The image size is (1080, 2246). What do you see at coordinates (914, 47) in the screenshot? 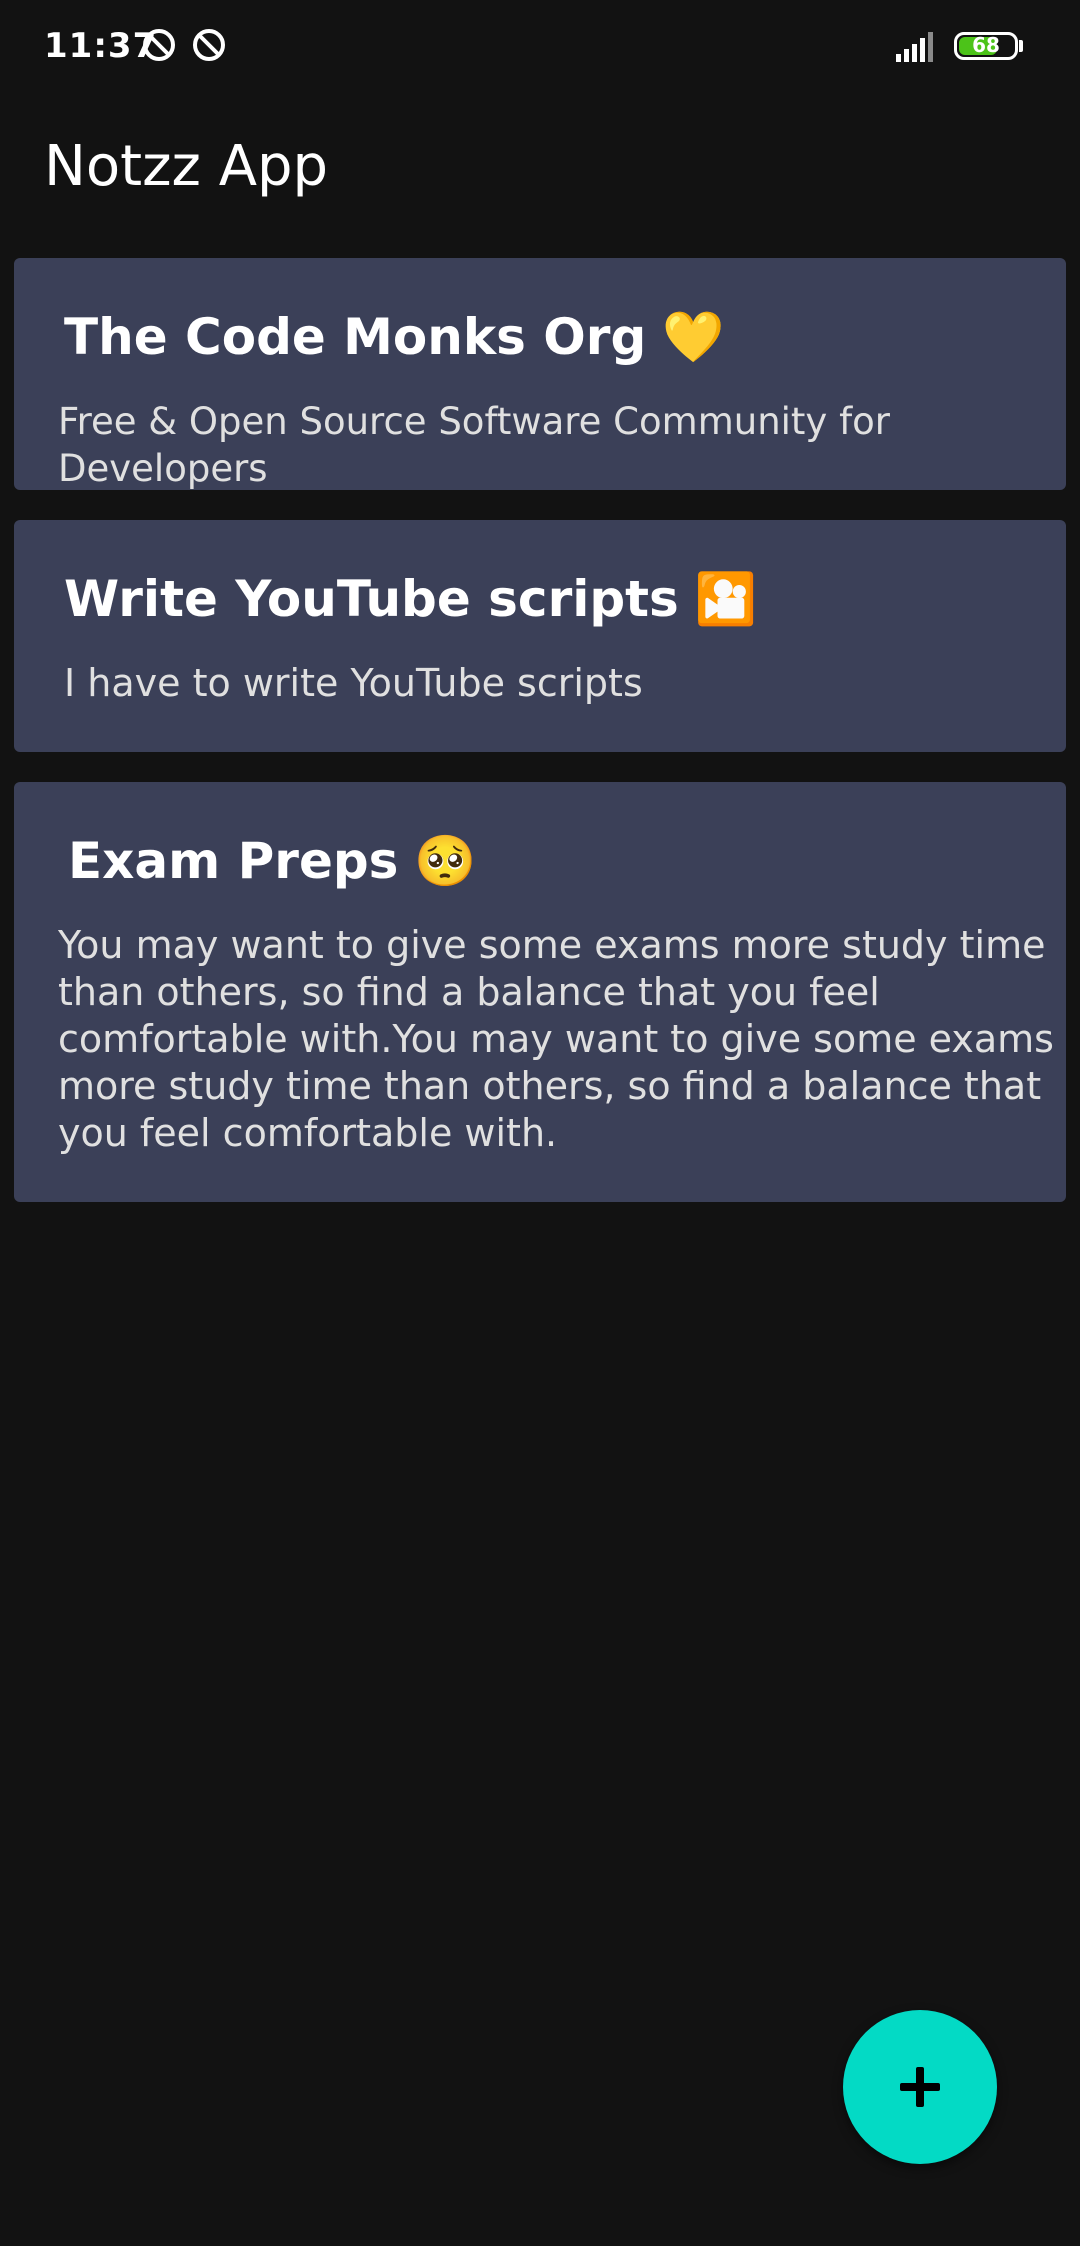
I see `signal-icon` at bounding box center [914, 47].